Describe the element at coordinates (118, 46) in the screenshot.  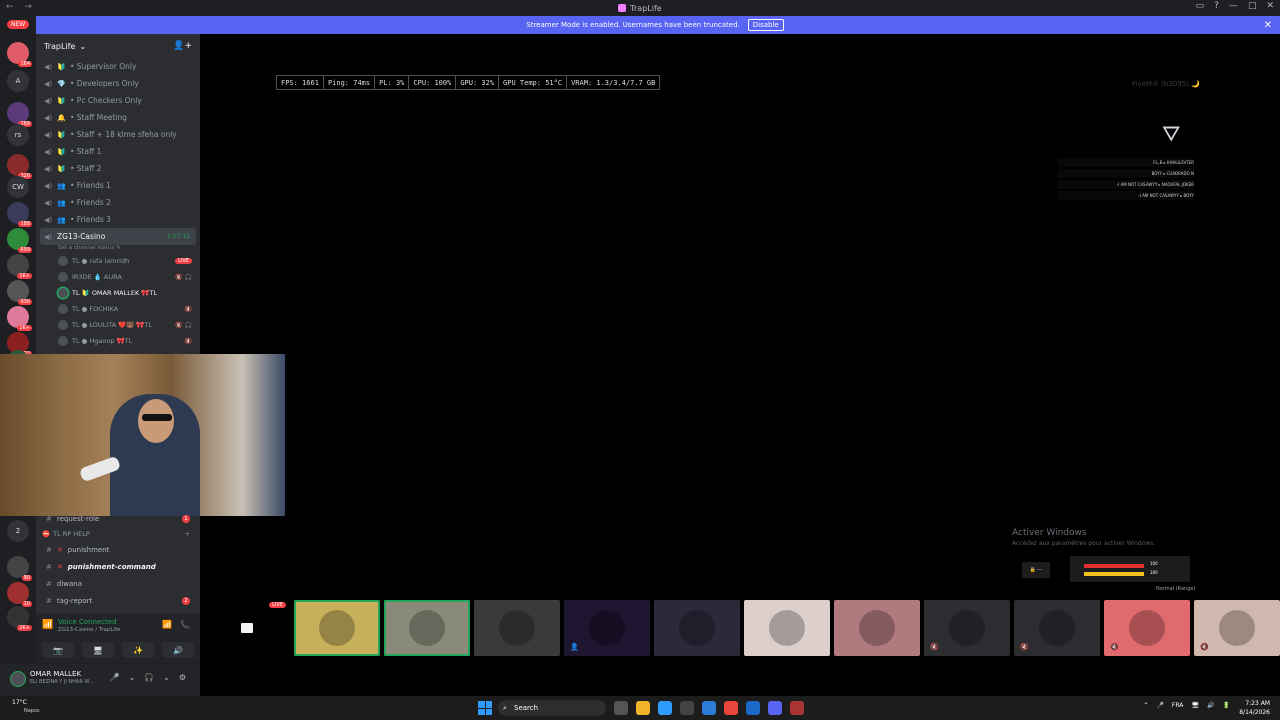
I see `server-header: TrapLife ⌄ 👤+` at that location.